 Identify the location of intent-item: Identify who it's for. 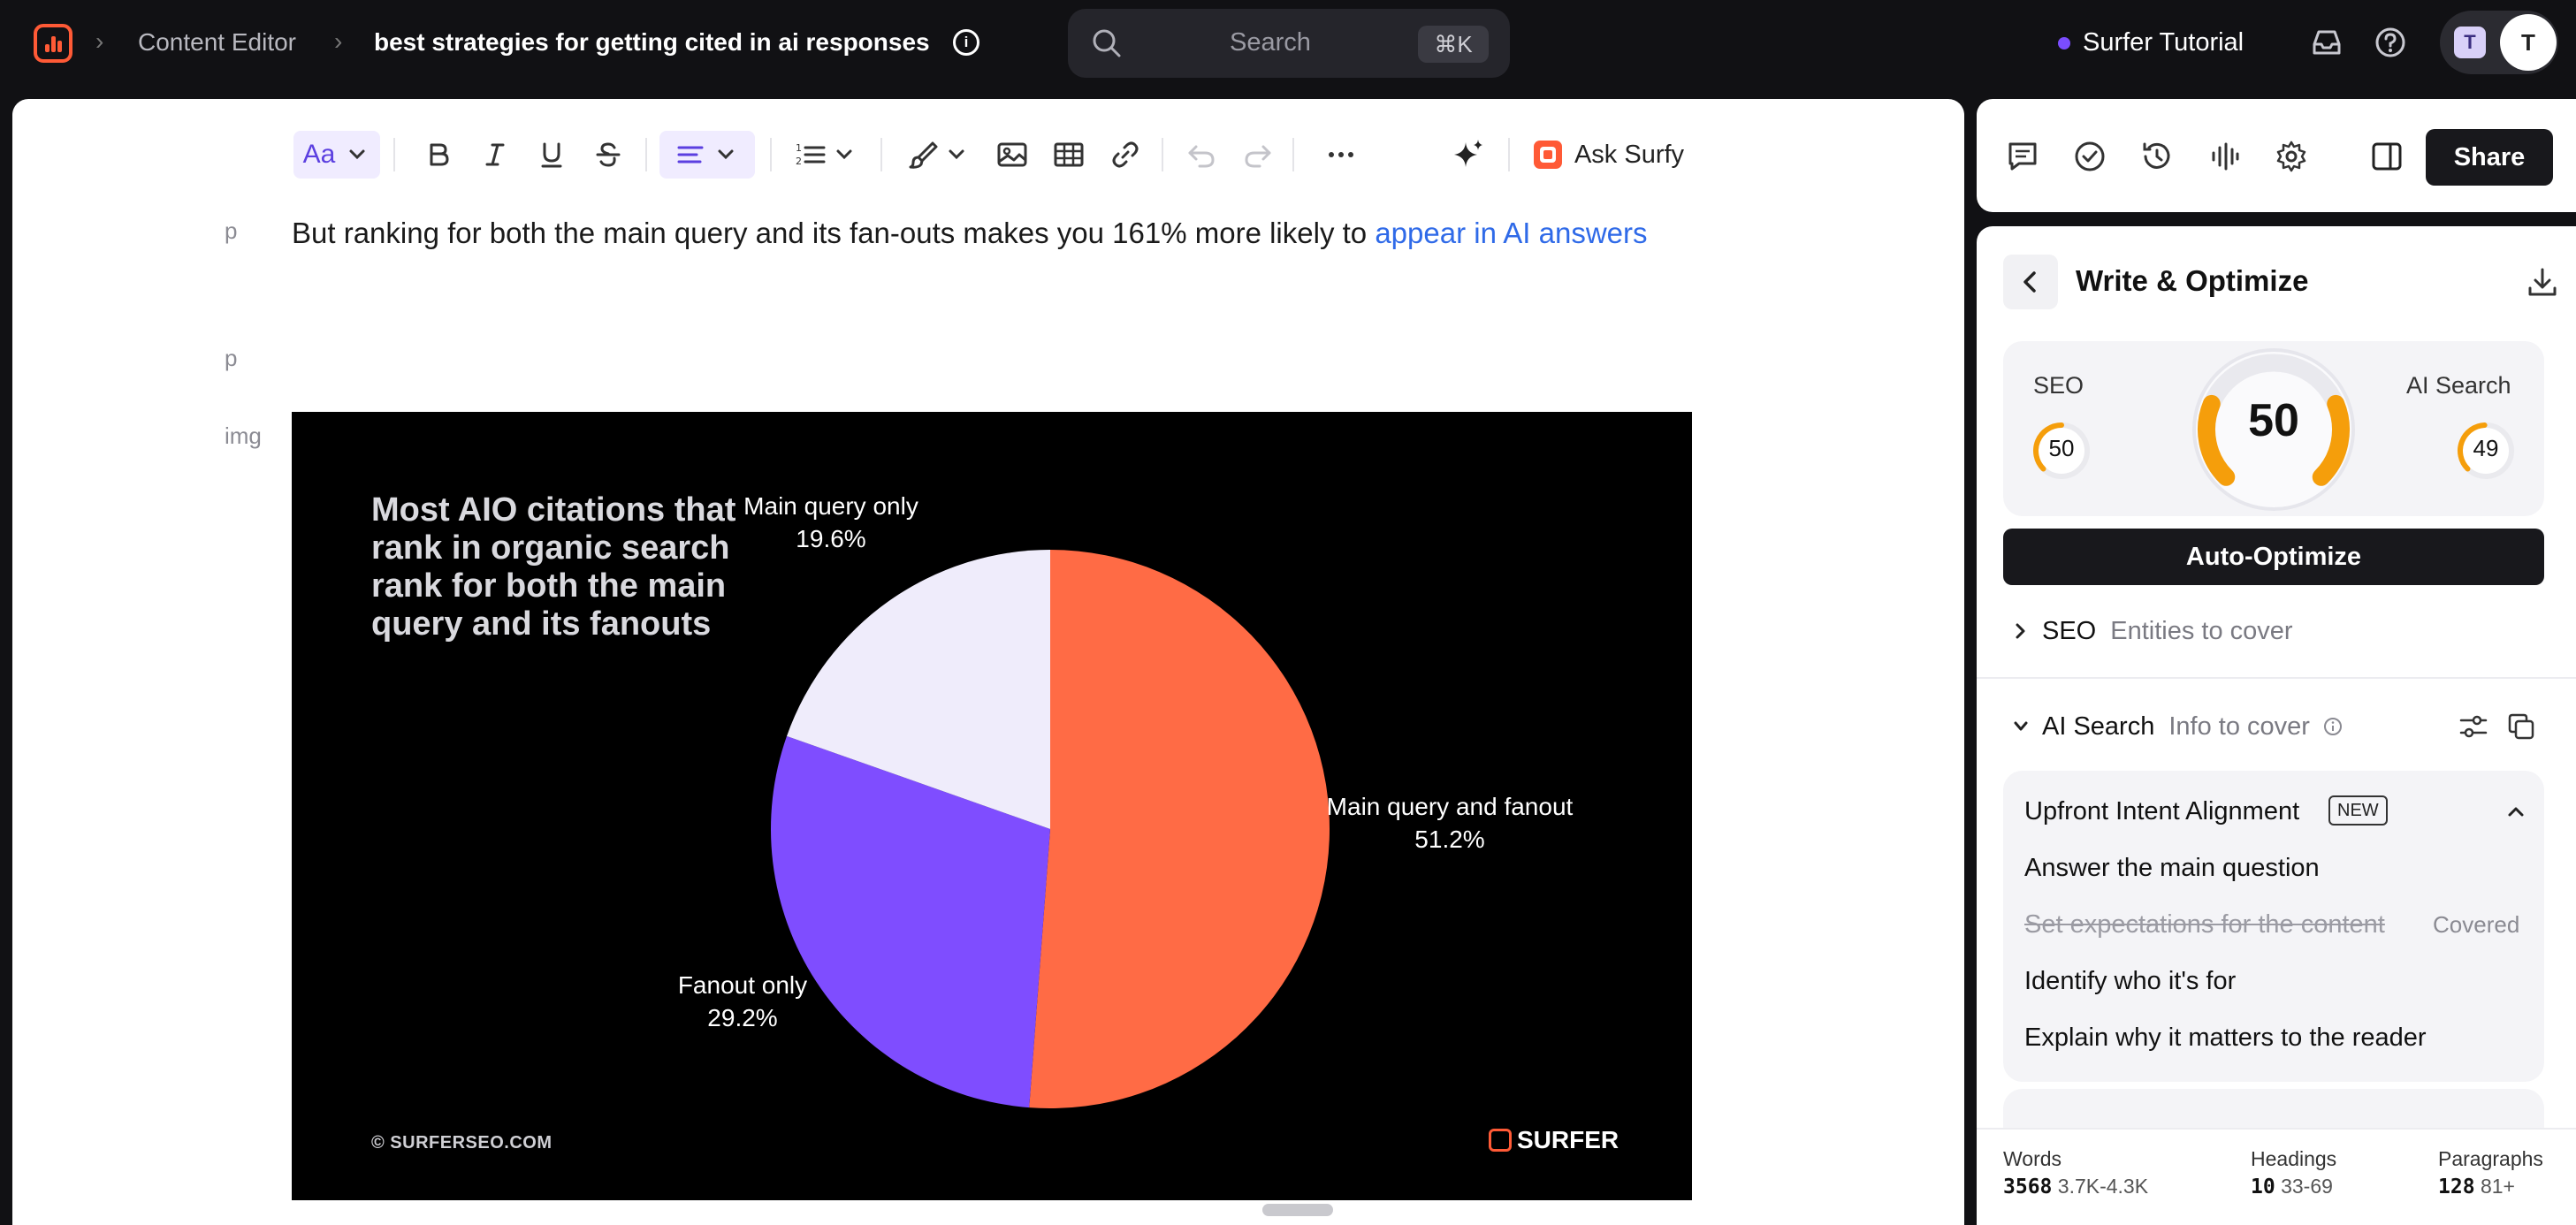
(2130, 981).